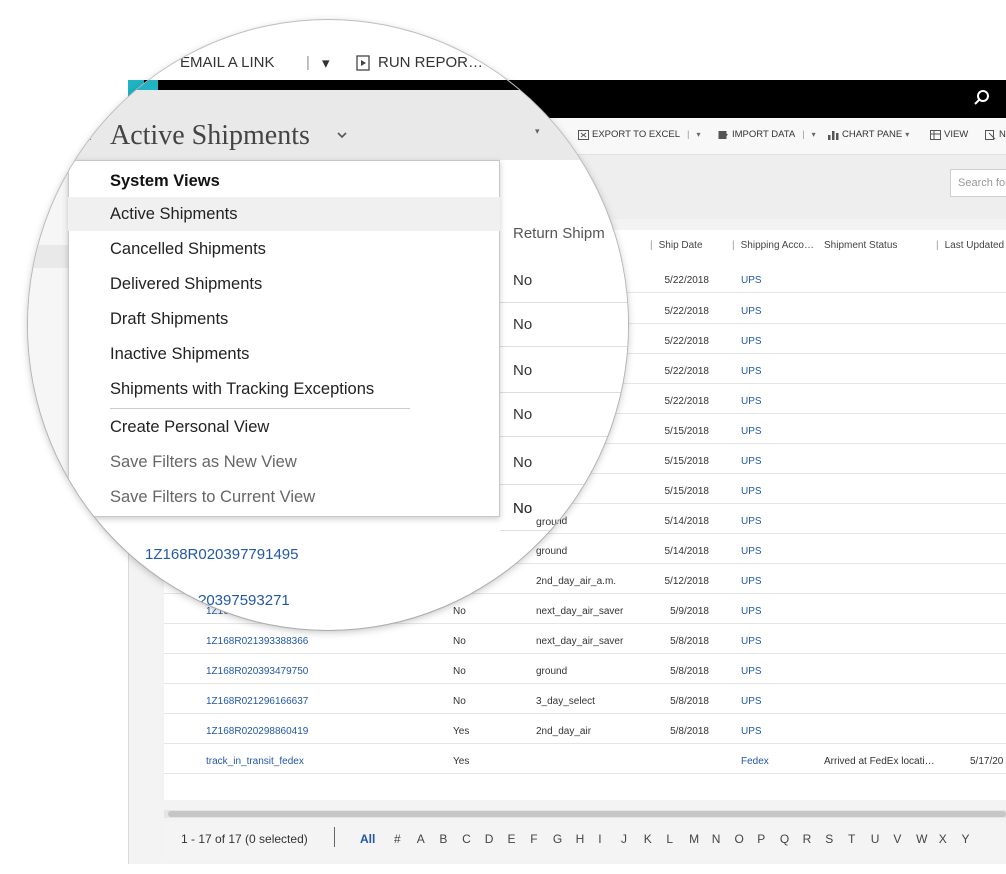 The height and width of the screenshot is (874, 1006). What do you see at coordinates (921, 839) in the screenshot?
I see `alphabet-filter-letter: W` at bounding box center [921, 839].